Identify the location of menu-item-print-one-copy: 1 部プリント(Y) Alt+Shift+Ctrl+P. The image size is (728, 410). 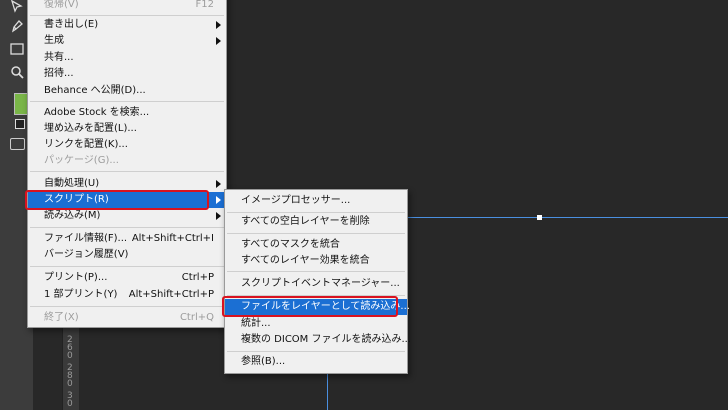
(127, 295).